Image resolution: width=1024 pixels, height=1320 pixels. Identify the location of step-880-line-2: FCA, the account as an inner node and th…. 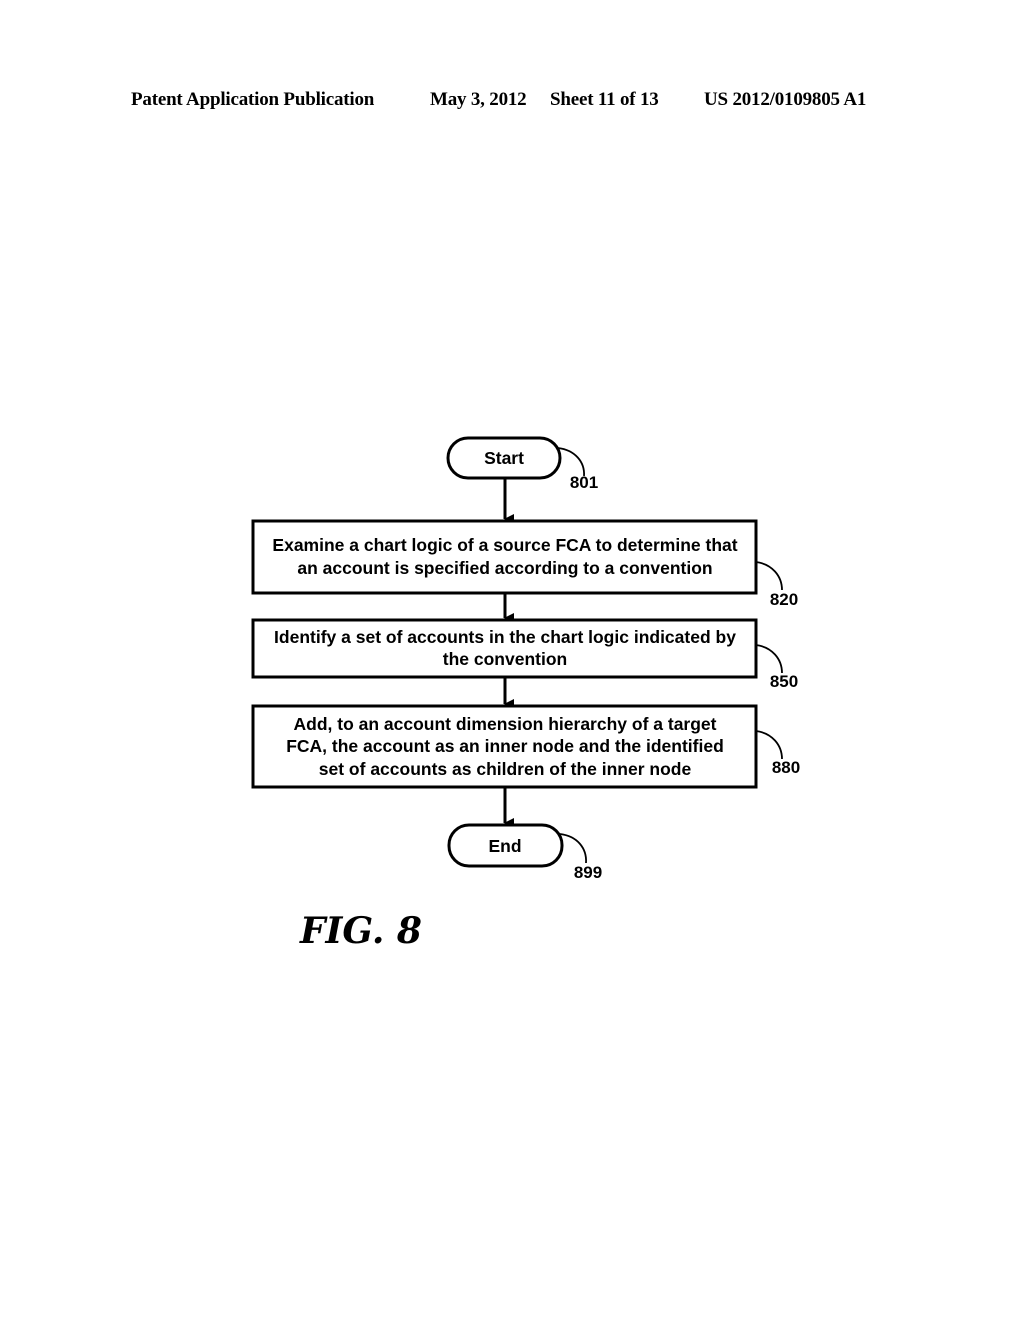
(505, 746).